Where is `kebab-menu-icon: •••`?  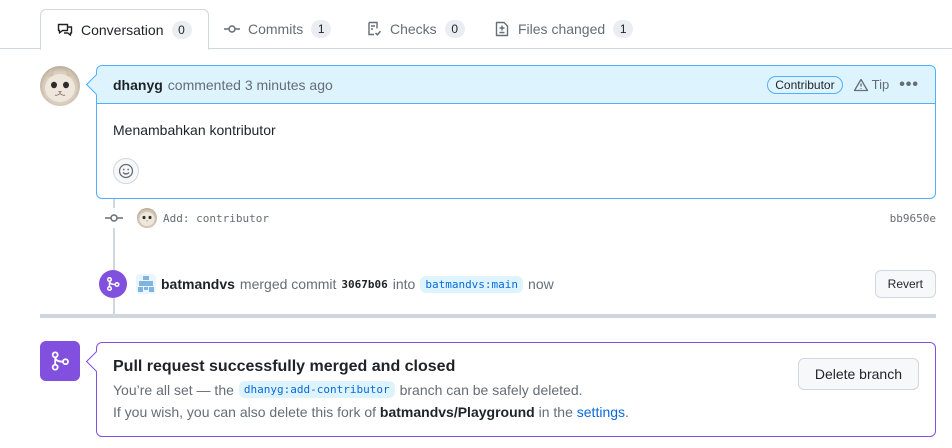 kebab-menu-icon: ••• is located at coordinates (909, 85).